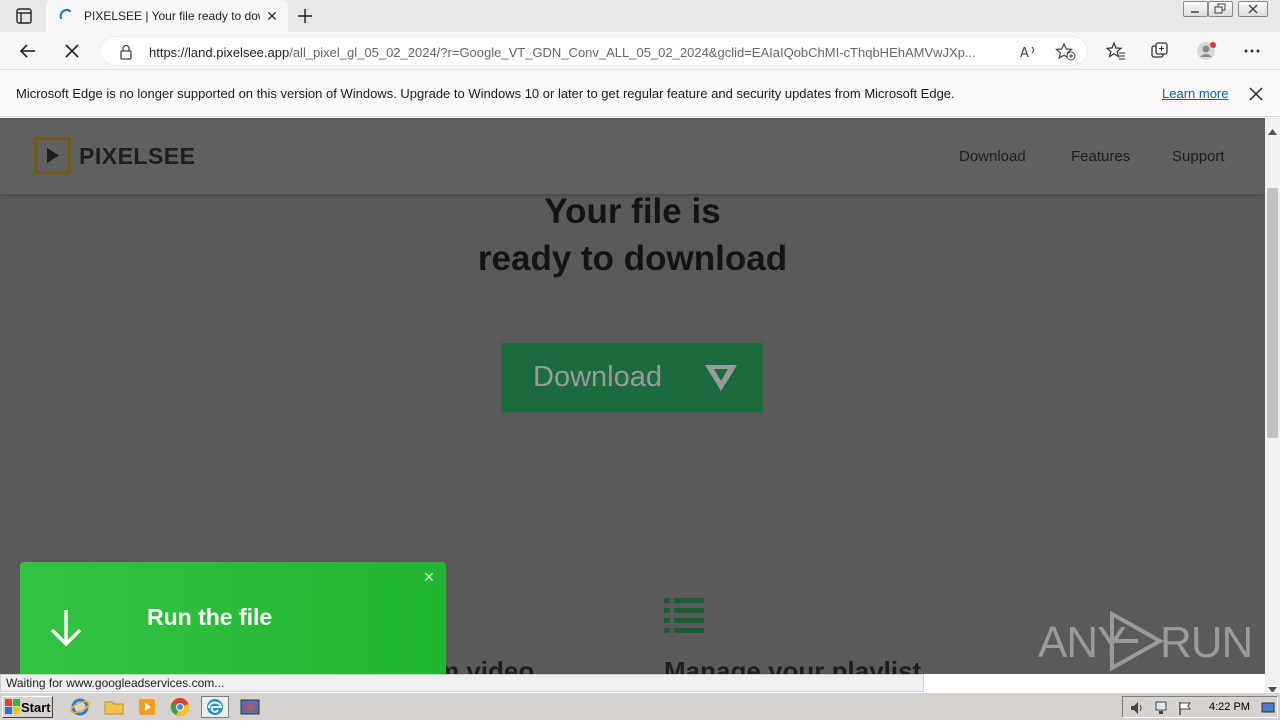 The height and width of the screenshot is (722, 1280). I want to click on minimize-button, so click(1195, 9).